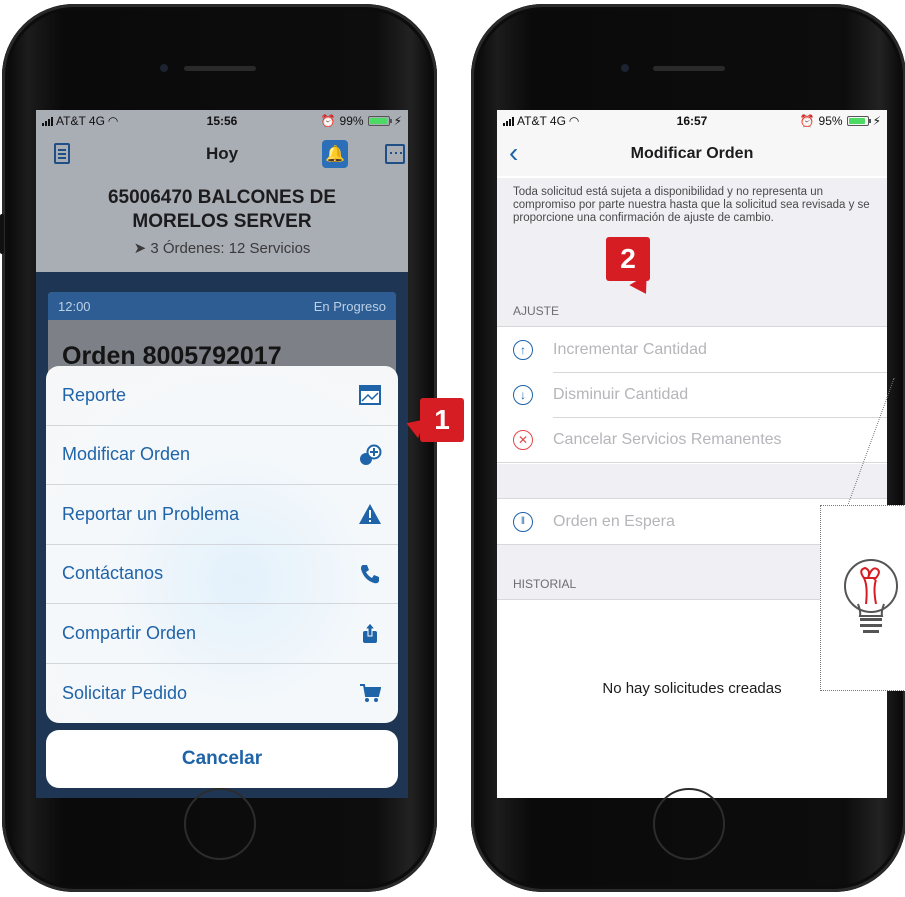 The width and height of the screenshot is (905, 897). What do you see at coordinates (222, 396) in the screenshot?
I see `sheet-item-reporte: Reporte` at bounding box center [222, 396].